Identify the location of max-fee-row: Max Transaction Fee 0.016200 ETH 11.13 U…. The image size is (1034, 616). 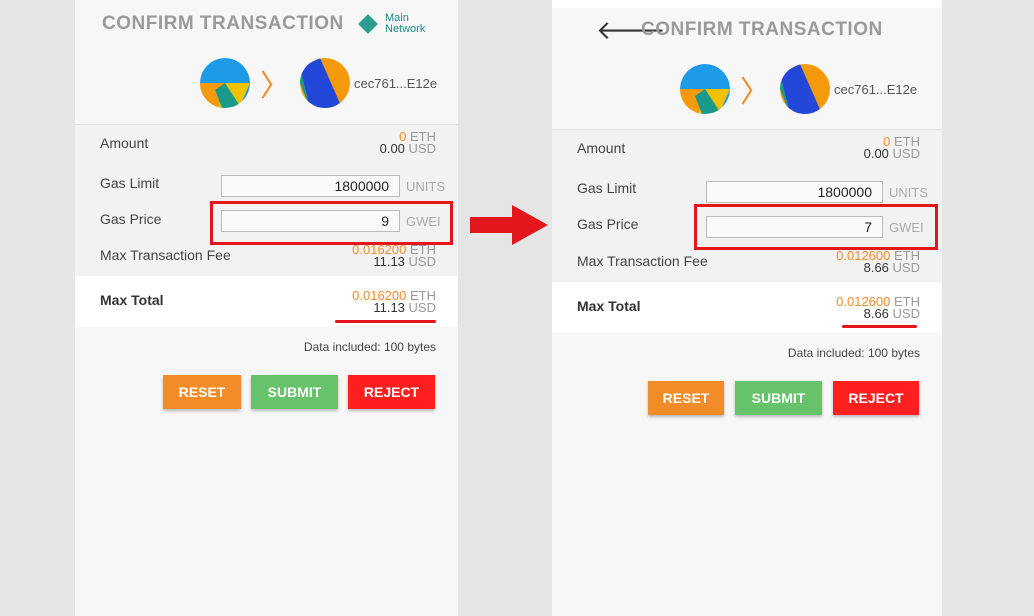
(266, 259).